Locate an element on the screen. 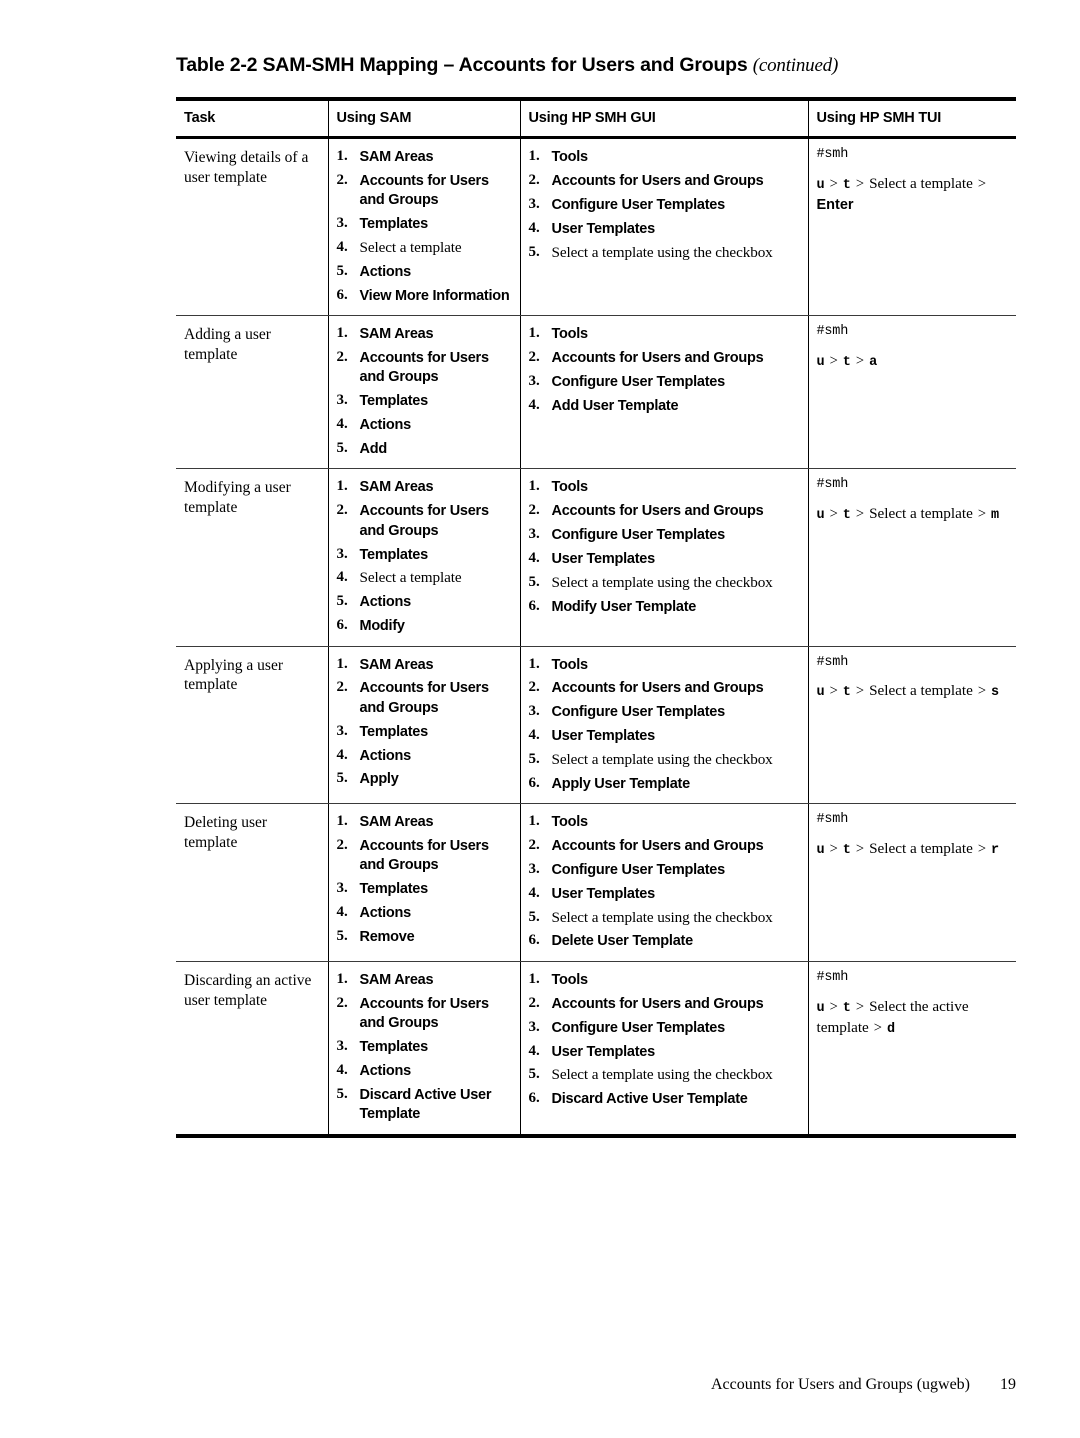 Image resolution: width=1080 pixels, height=1438 pixels. step-label: Apply User Template is located at coordinates (621, 783).